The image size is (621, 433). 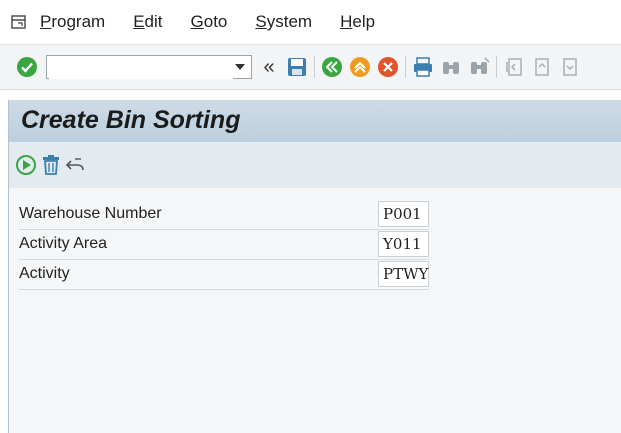 What do you see at coordinates (570, 67) in the screenshot?
I see `next-page-icon` at bounding box center [570, 67].